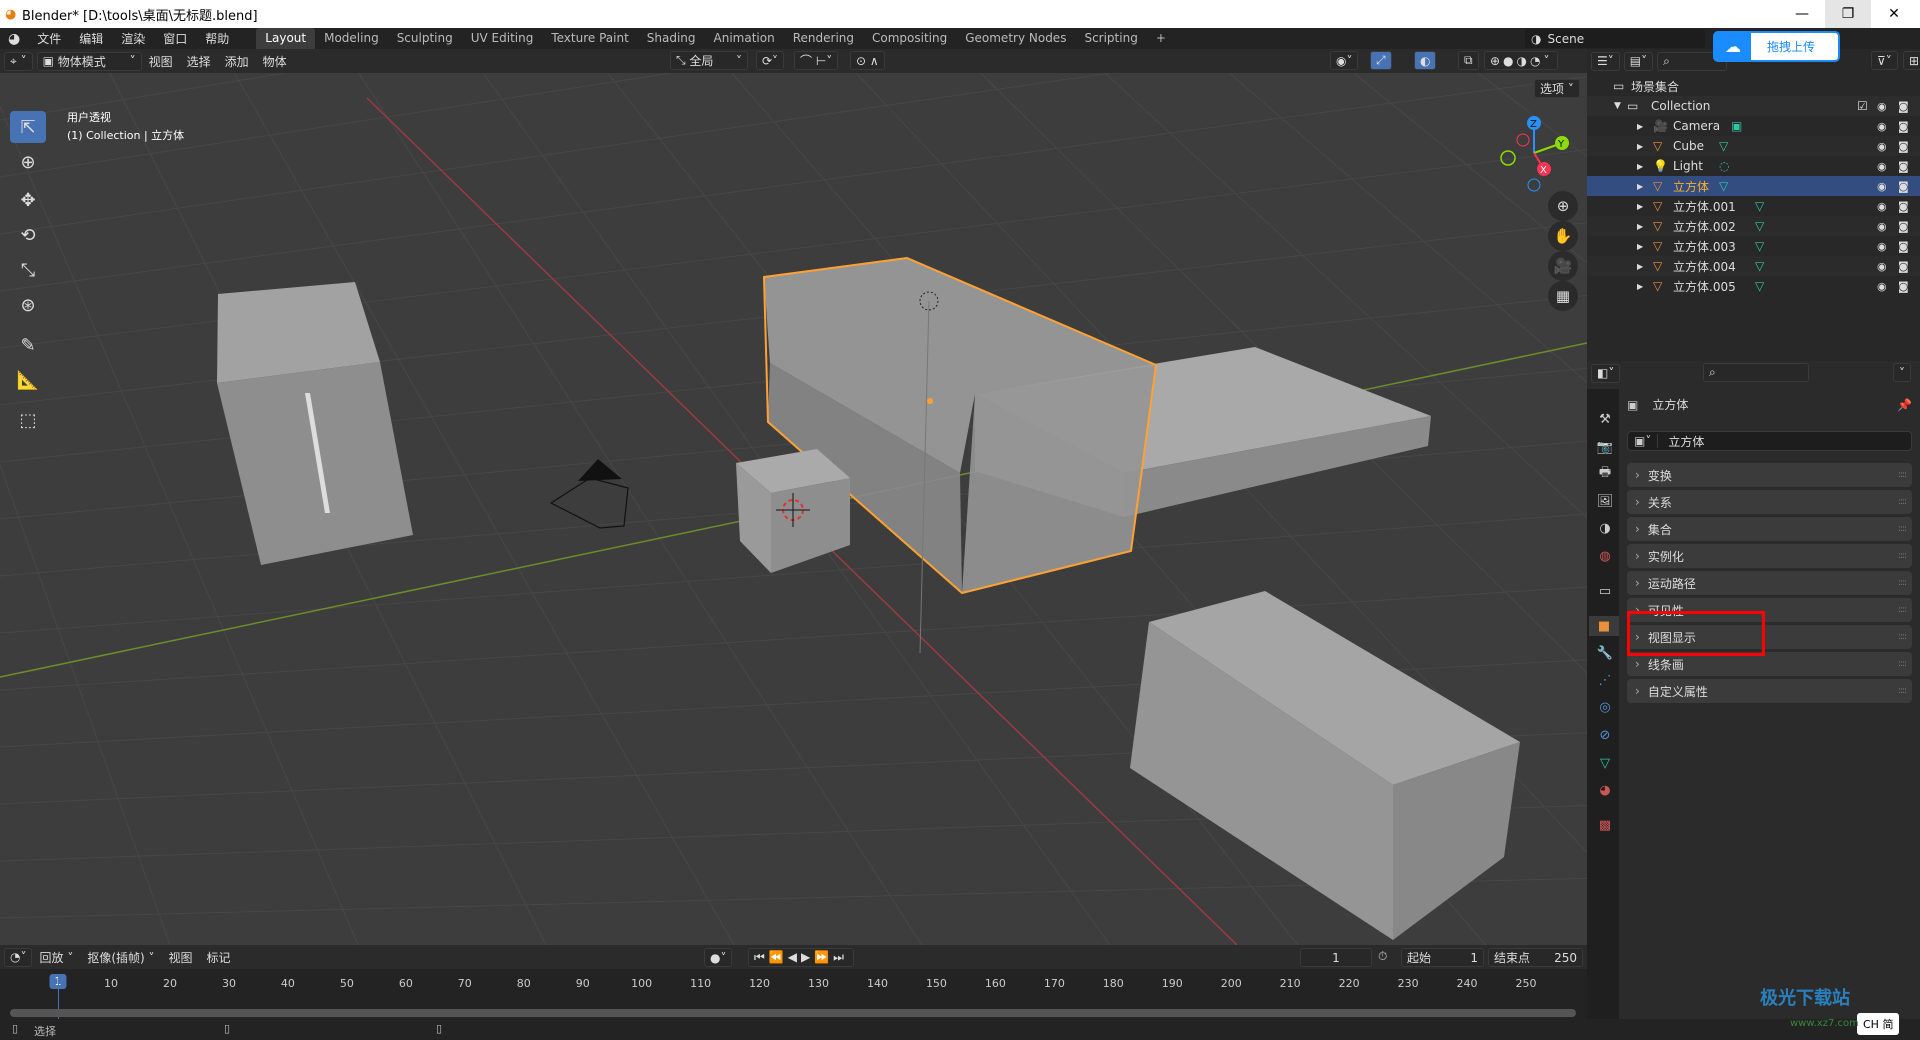 This screenshot has width=1920, height=1040. What do you see at coordinates (1604, 626) in the screenshot?
I see `object-icon: ■` at bounding box center [1604, 626].